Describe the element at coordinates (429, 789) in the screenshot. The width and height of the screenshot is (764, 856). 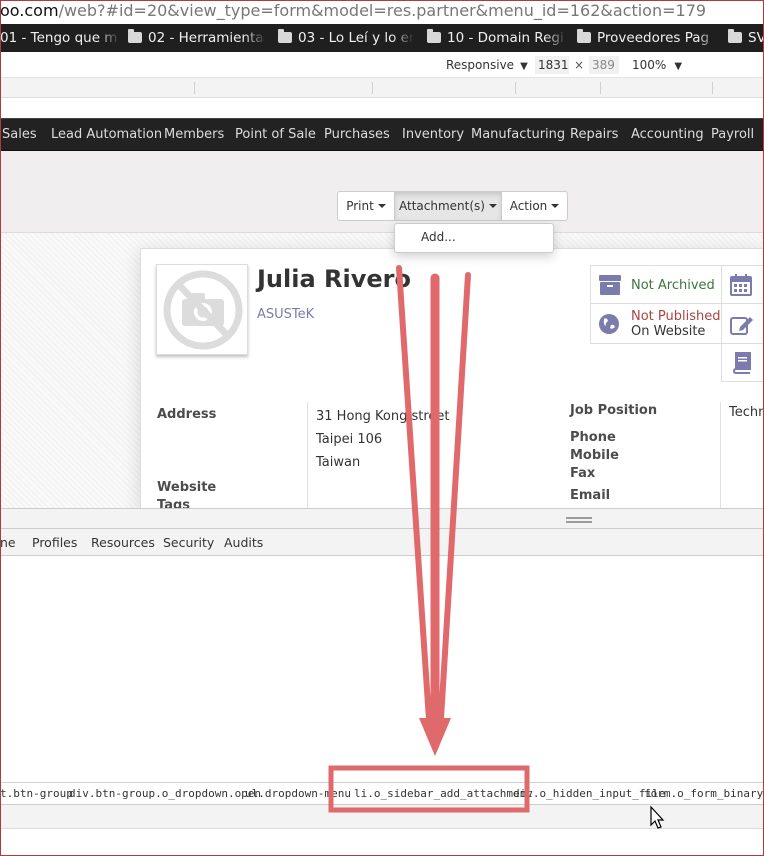
I see `annotation-highlight-box` at that location.